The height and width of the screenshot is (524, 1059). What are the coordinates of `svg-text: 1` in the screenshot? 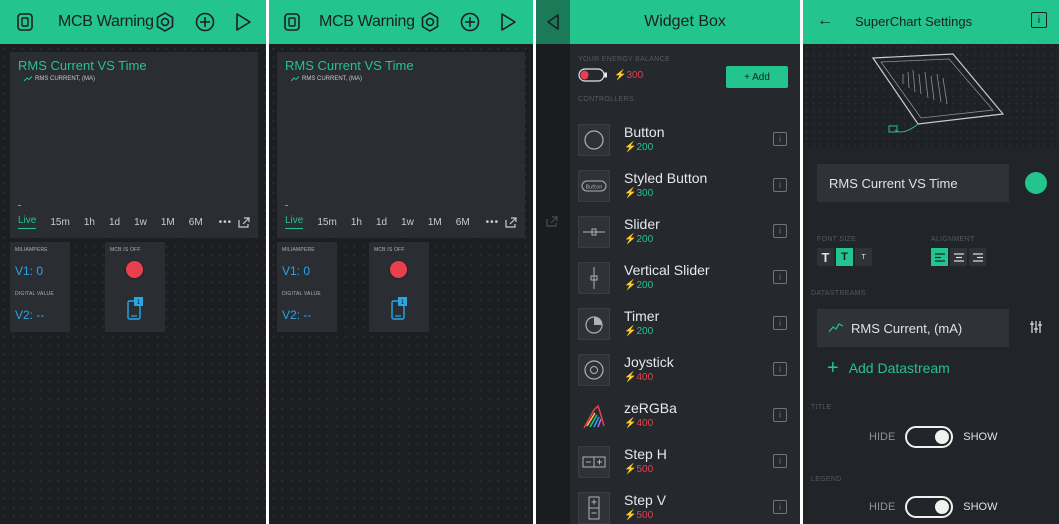 It's located at (139, 302).